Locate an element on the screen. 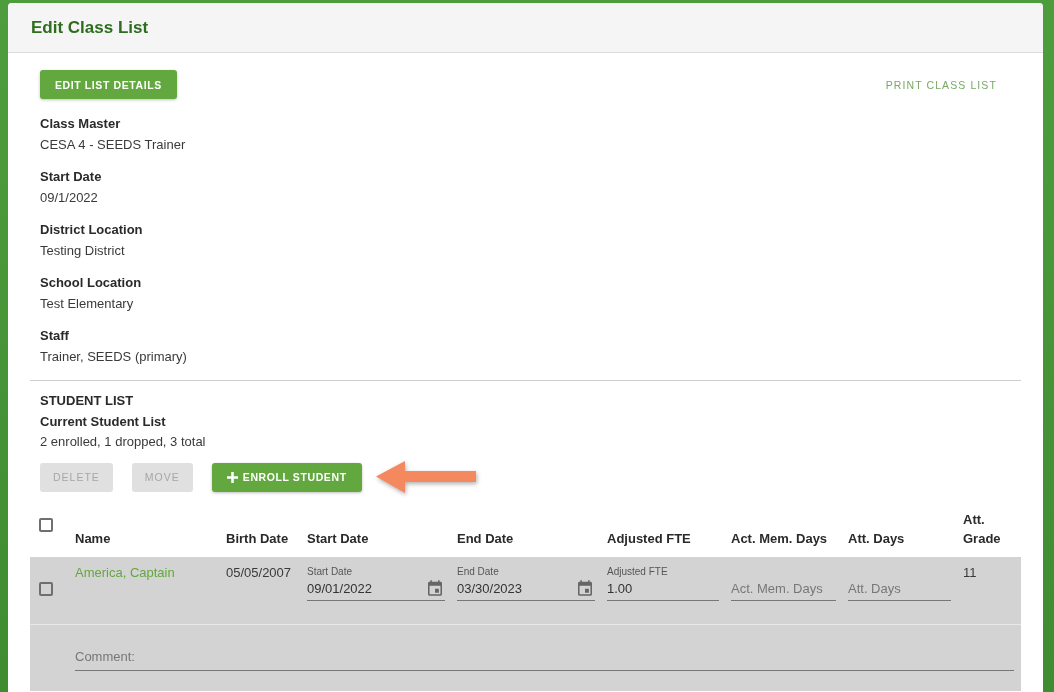 The image size is (1054, 692). detail-label: Start Date is located at coordinates (71, 177).